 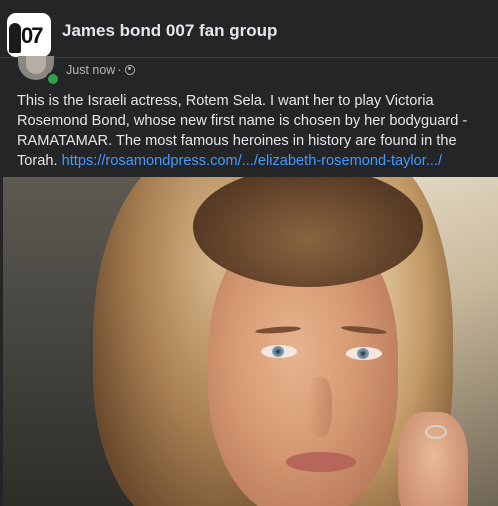 I want to click on photo-nose, so click(x=320, y=407).